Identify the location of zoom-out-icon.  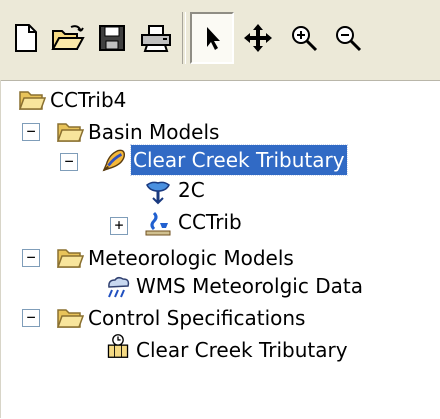
(349, 39).